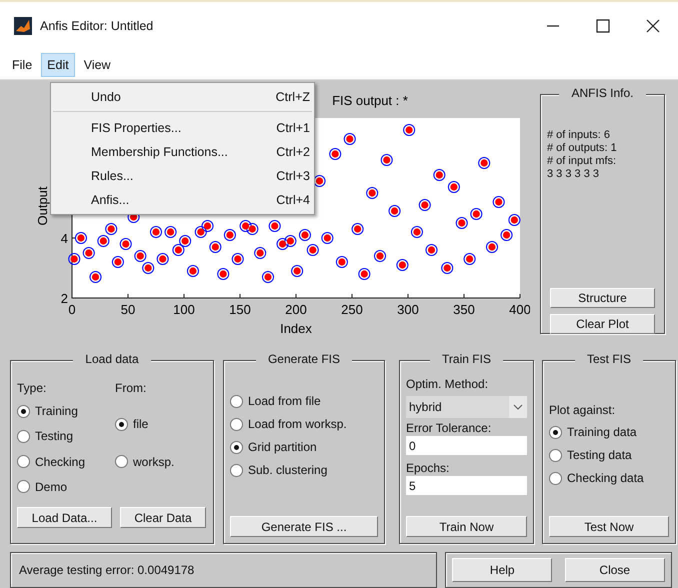 This screenshot has width=678, height=588. I want to click on panel-button: Structure, so click(602, 298).